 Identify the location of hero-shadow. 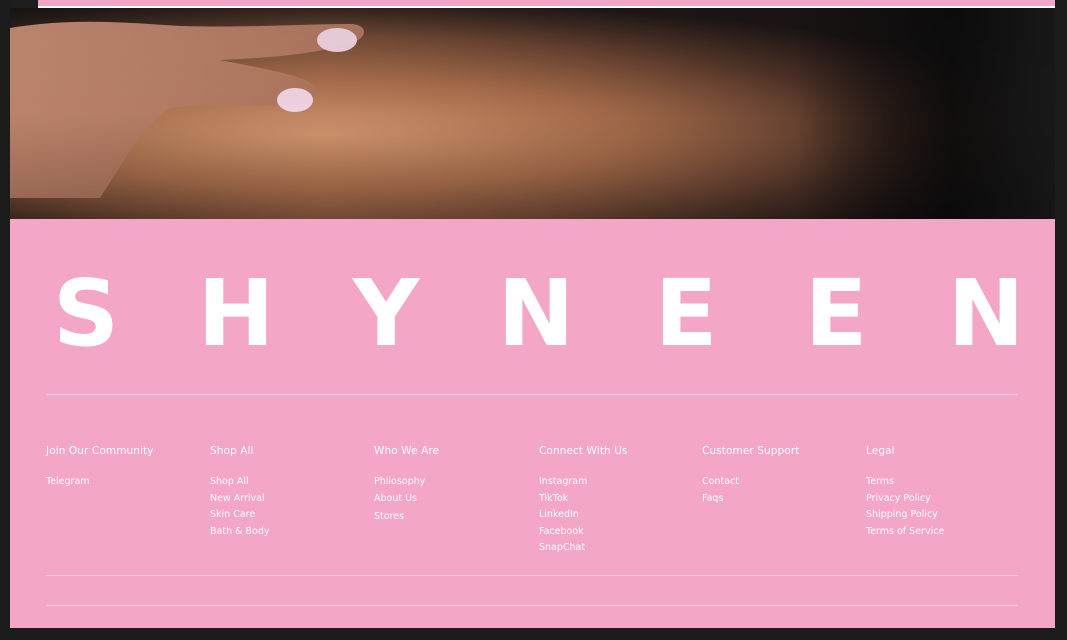
(925, 113).